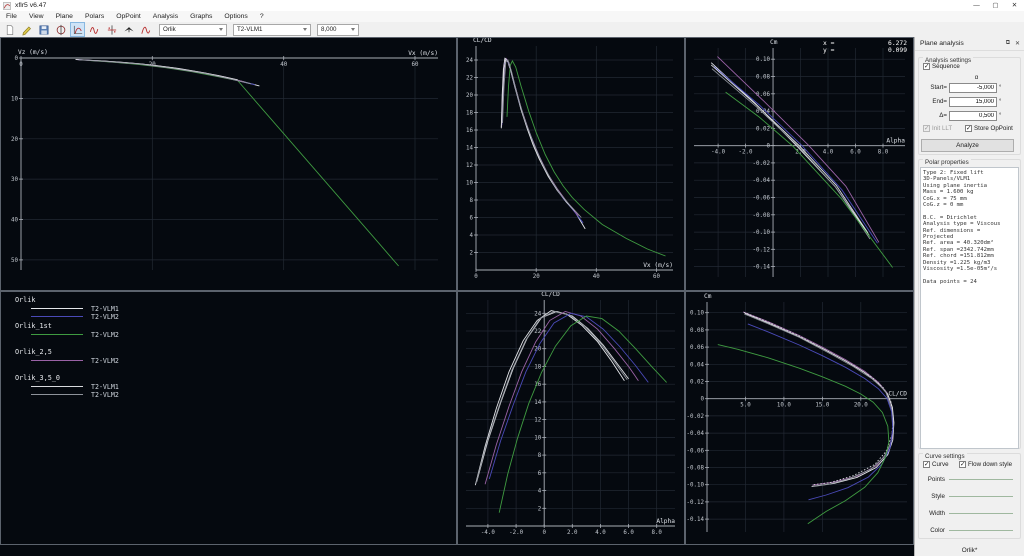 The width and height of the screenshot is (1024, 556). What do you see at coordinates (201, 16) in the screenshot?
I see `menu-graphs: Graphs` at bounding box center [201, 16].